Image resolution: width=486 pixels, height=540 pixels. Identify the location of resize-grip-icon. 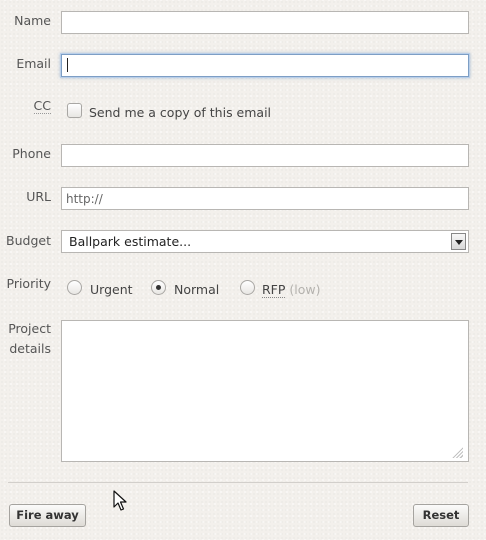
(457, 452).